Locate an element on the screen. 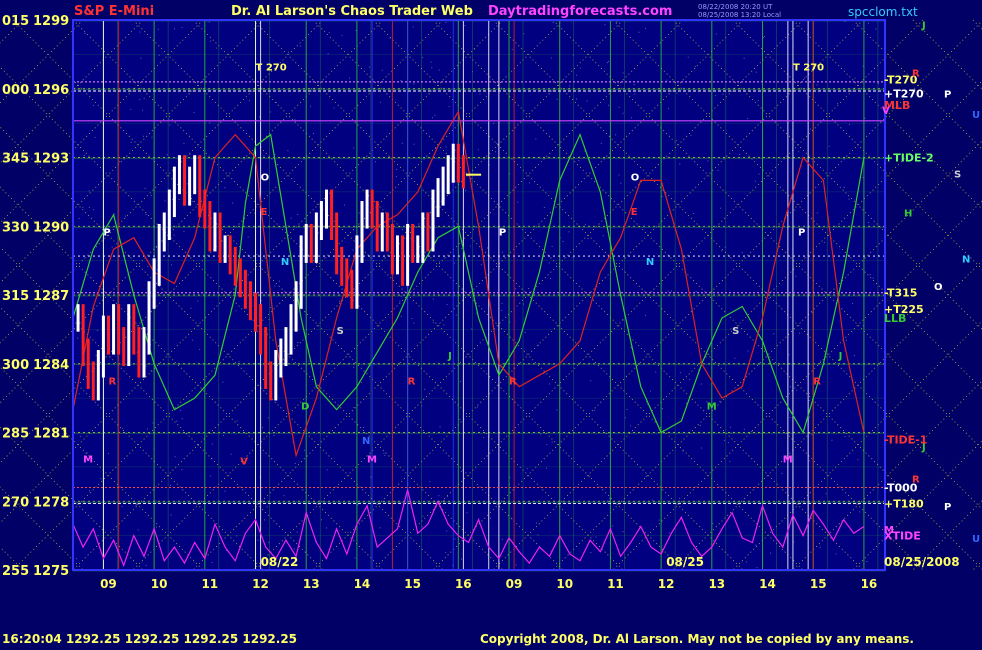 The image size is (982, 650). y-tick-price: 1293 is located at coordinates (51, 159).